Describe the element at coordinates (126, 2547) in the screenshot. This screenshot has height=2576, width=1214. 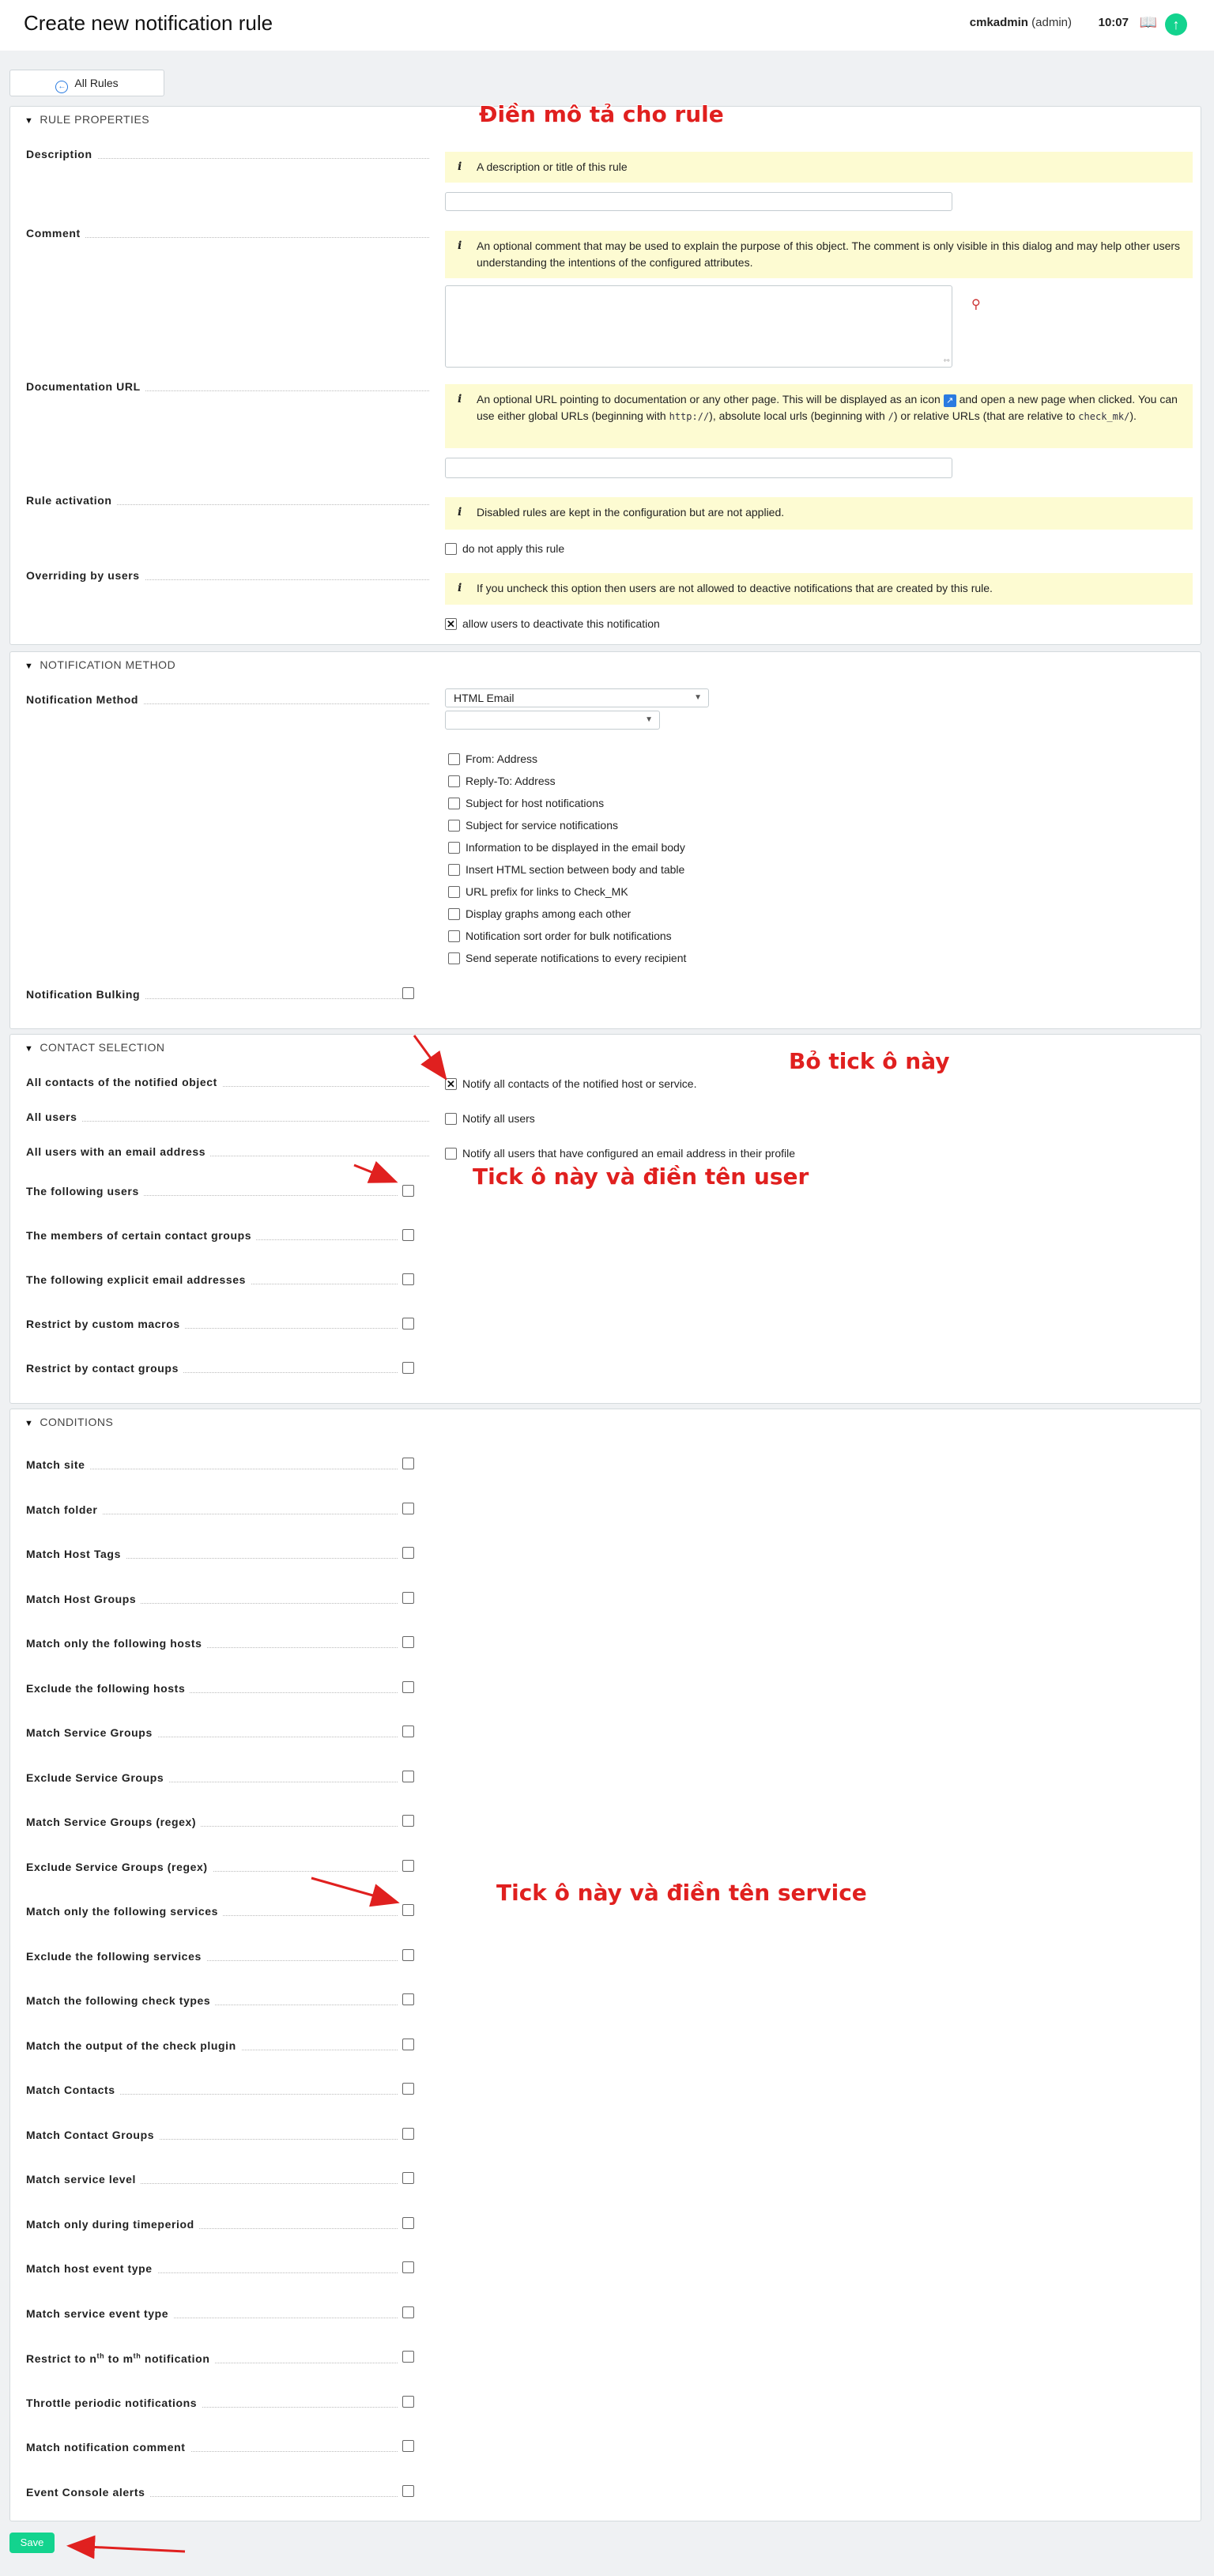
I see `arrow-to-save` at that location.